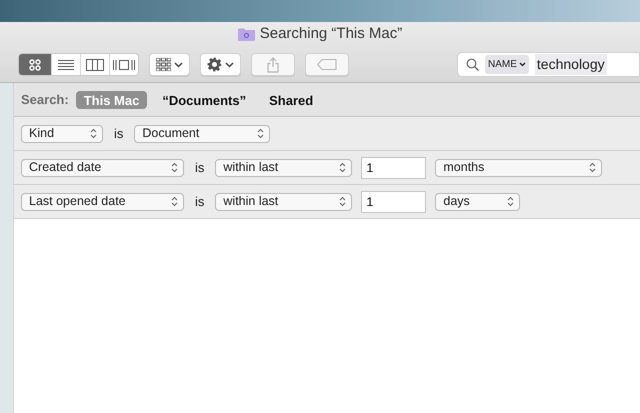  What do you see at coordinates (45, 99) in the screenshot?
I see `scope-label: Search:` at bounding box center [45, 99].